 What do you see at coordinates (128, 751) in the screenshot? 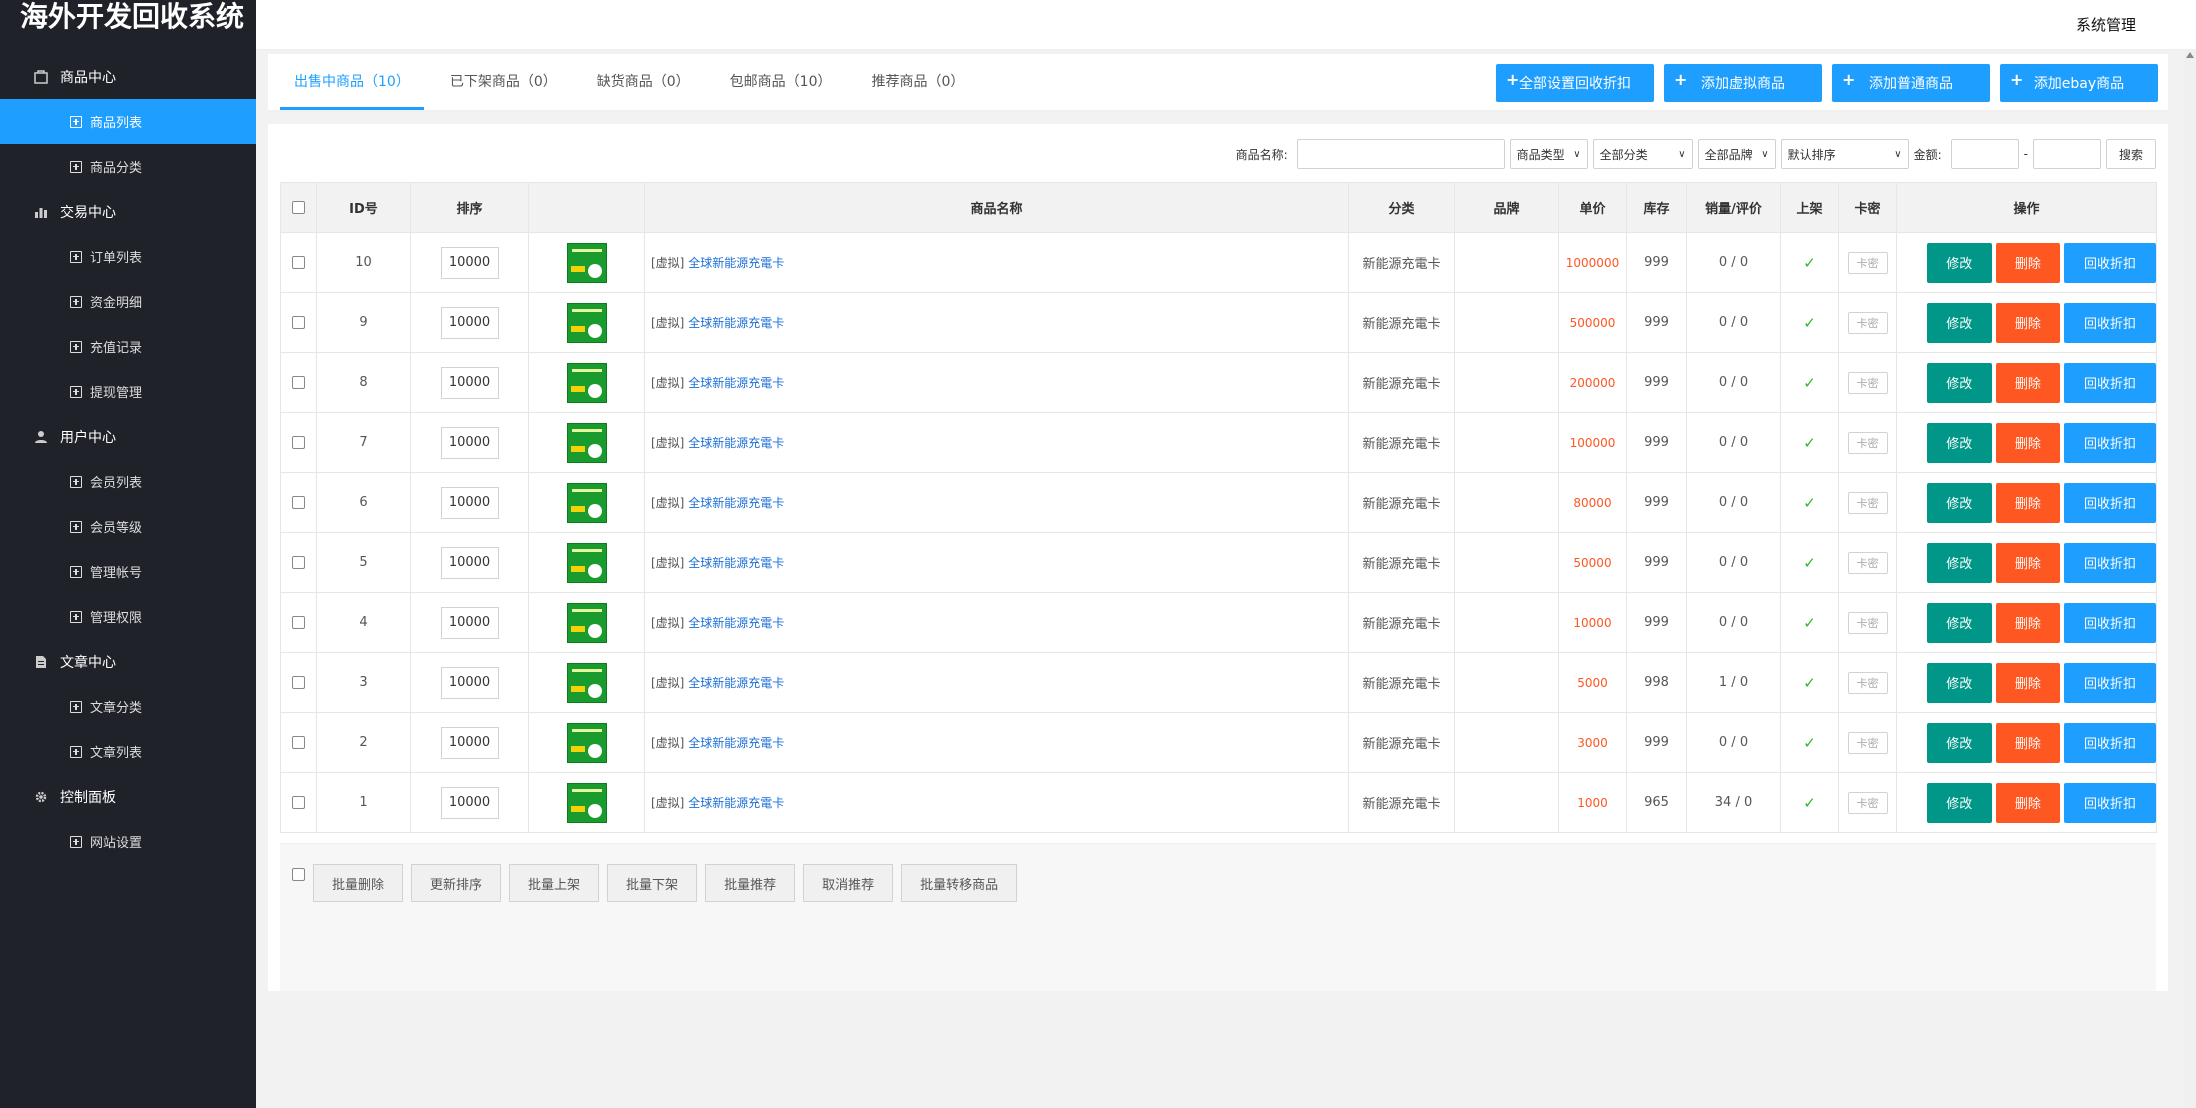
I see `sidebar-item-3-1: 文章列表` at bounding box center [128, 751].